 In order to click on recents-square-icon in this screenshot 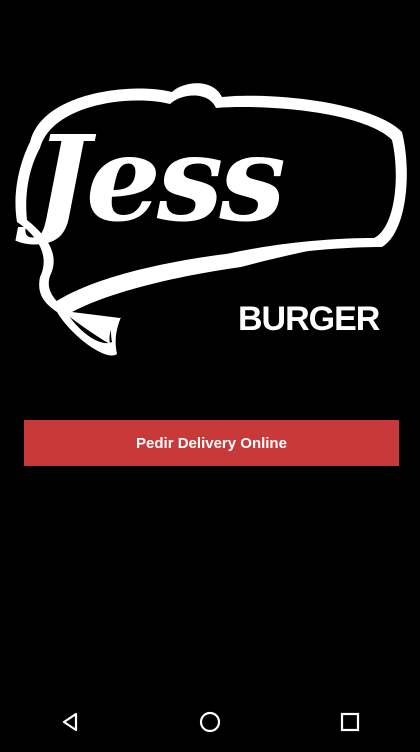, I will do `click(350, 722)`.